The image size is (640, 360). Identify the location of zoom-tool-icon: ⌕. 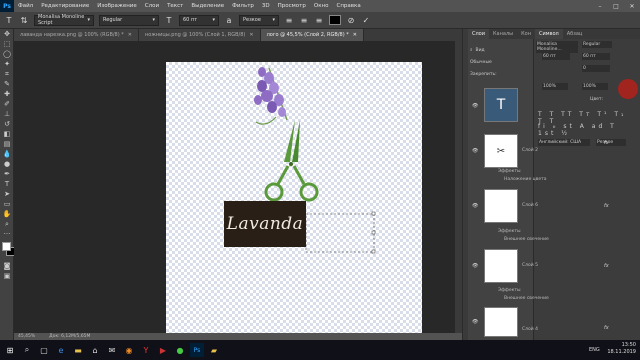
(7, 224).